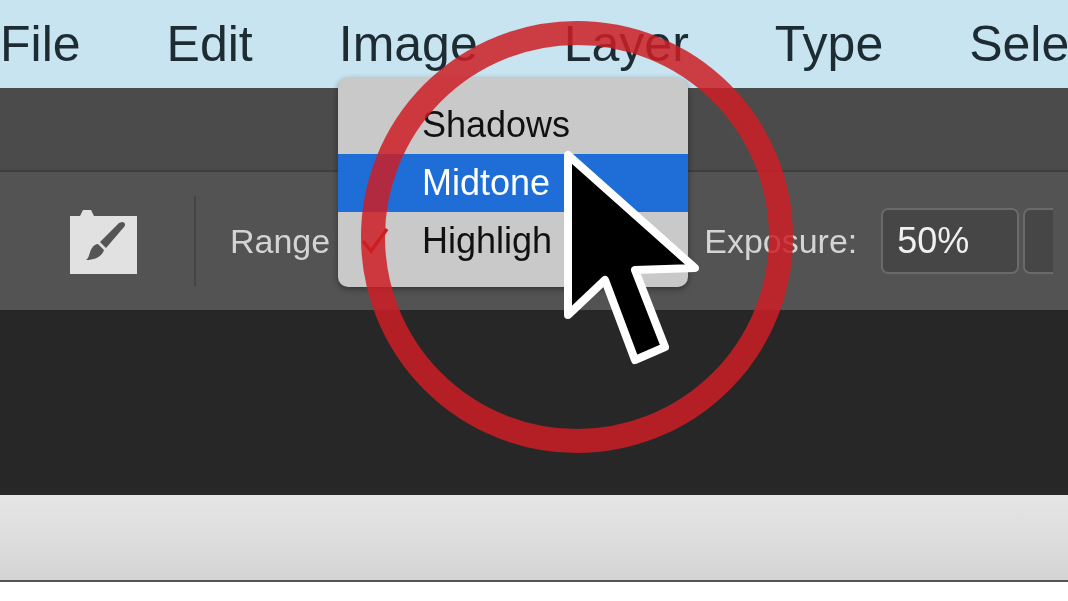 This screenshot has width=1068, height=601. I want to click on range-label: Range, so click(280, 241).